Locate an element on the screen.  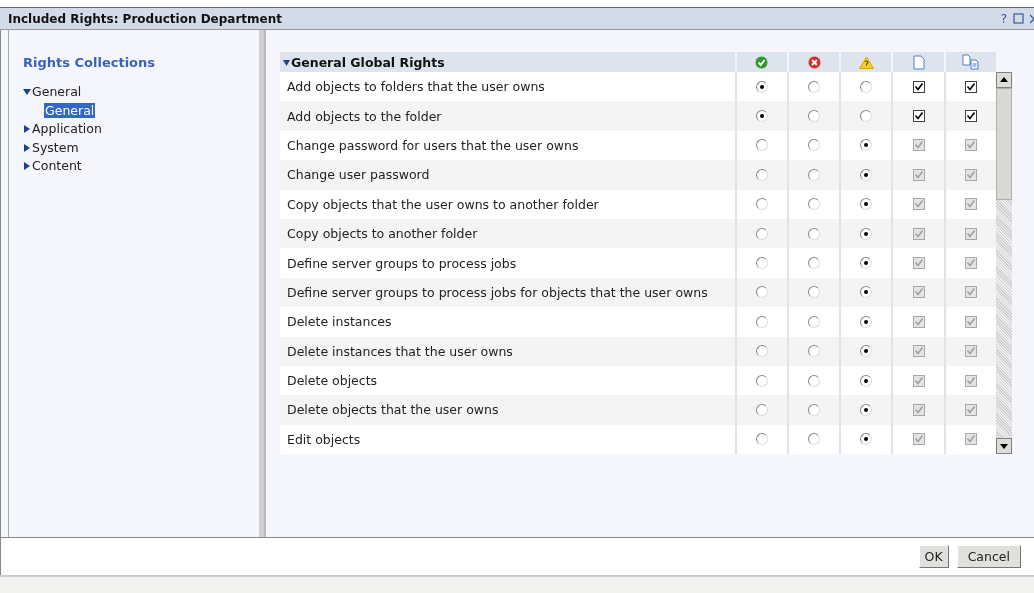
right-label: Define server groups to process jobs for objects that the user owns is located at coordinates (497, 292).